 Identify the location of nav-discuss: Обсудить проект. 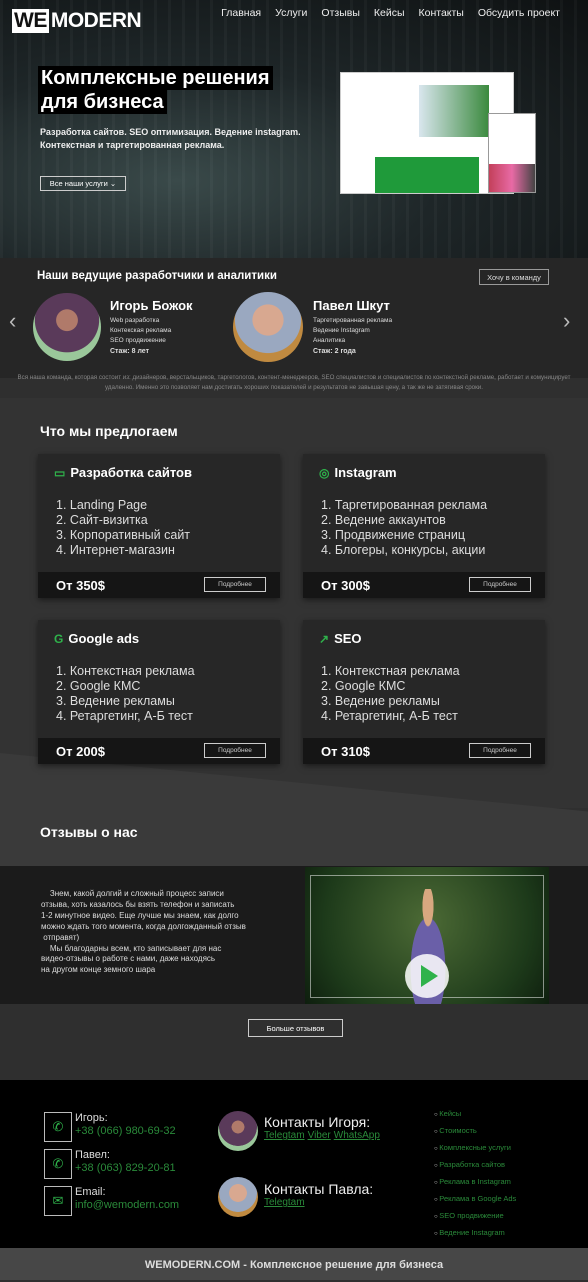
(519, 13).